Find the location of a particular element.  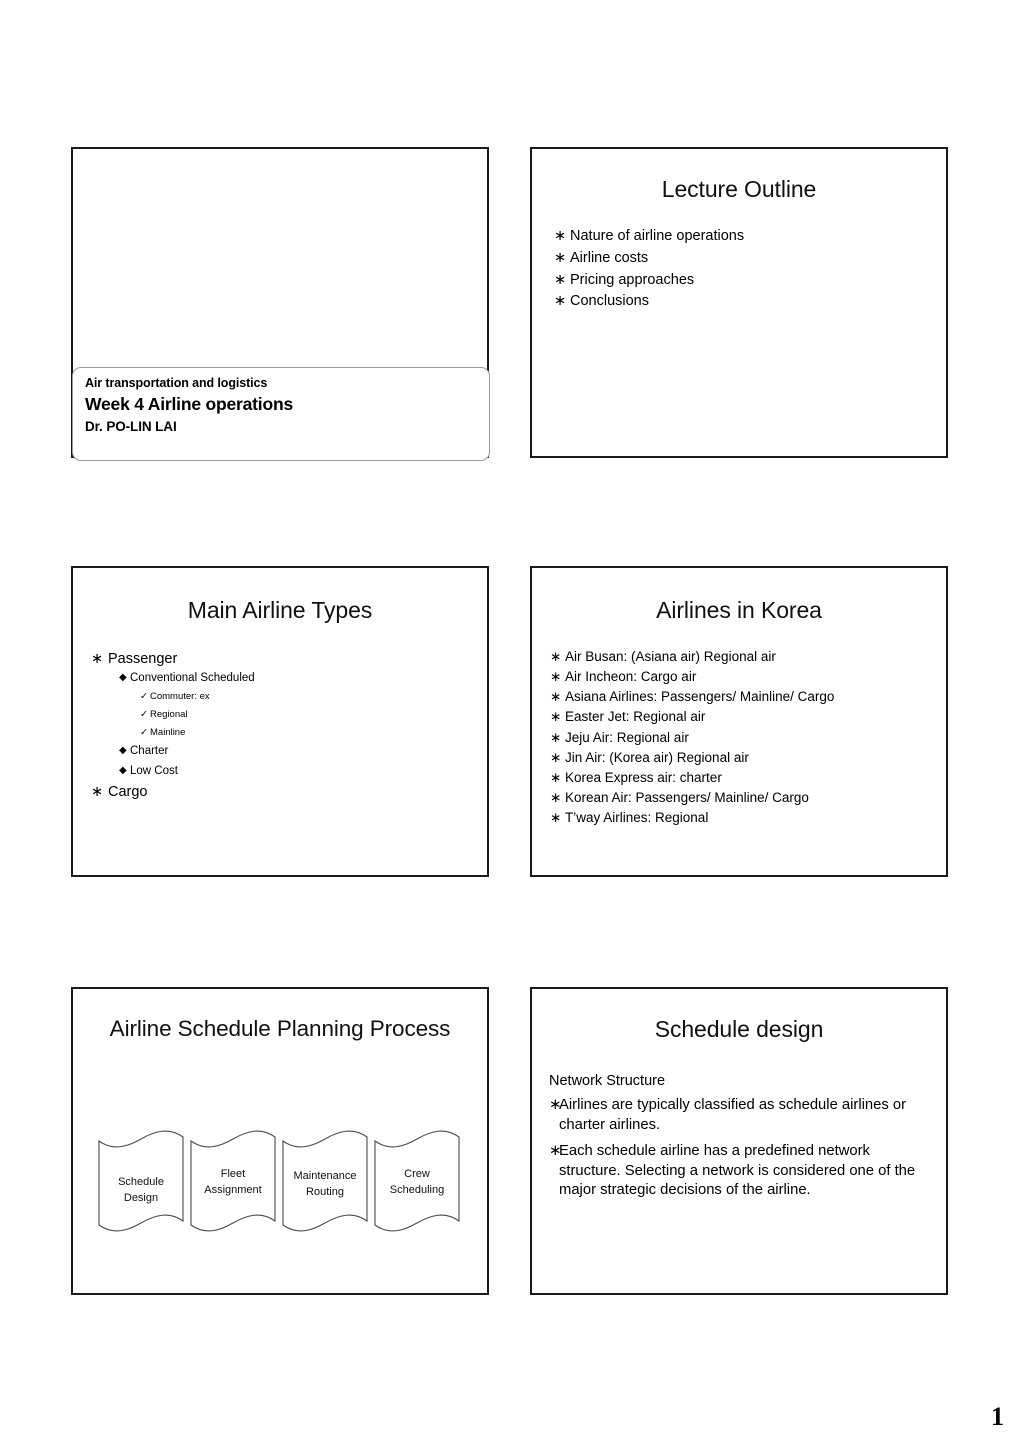

list-item-label: Pricing approaches is located at coordinates (632, 279).